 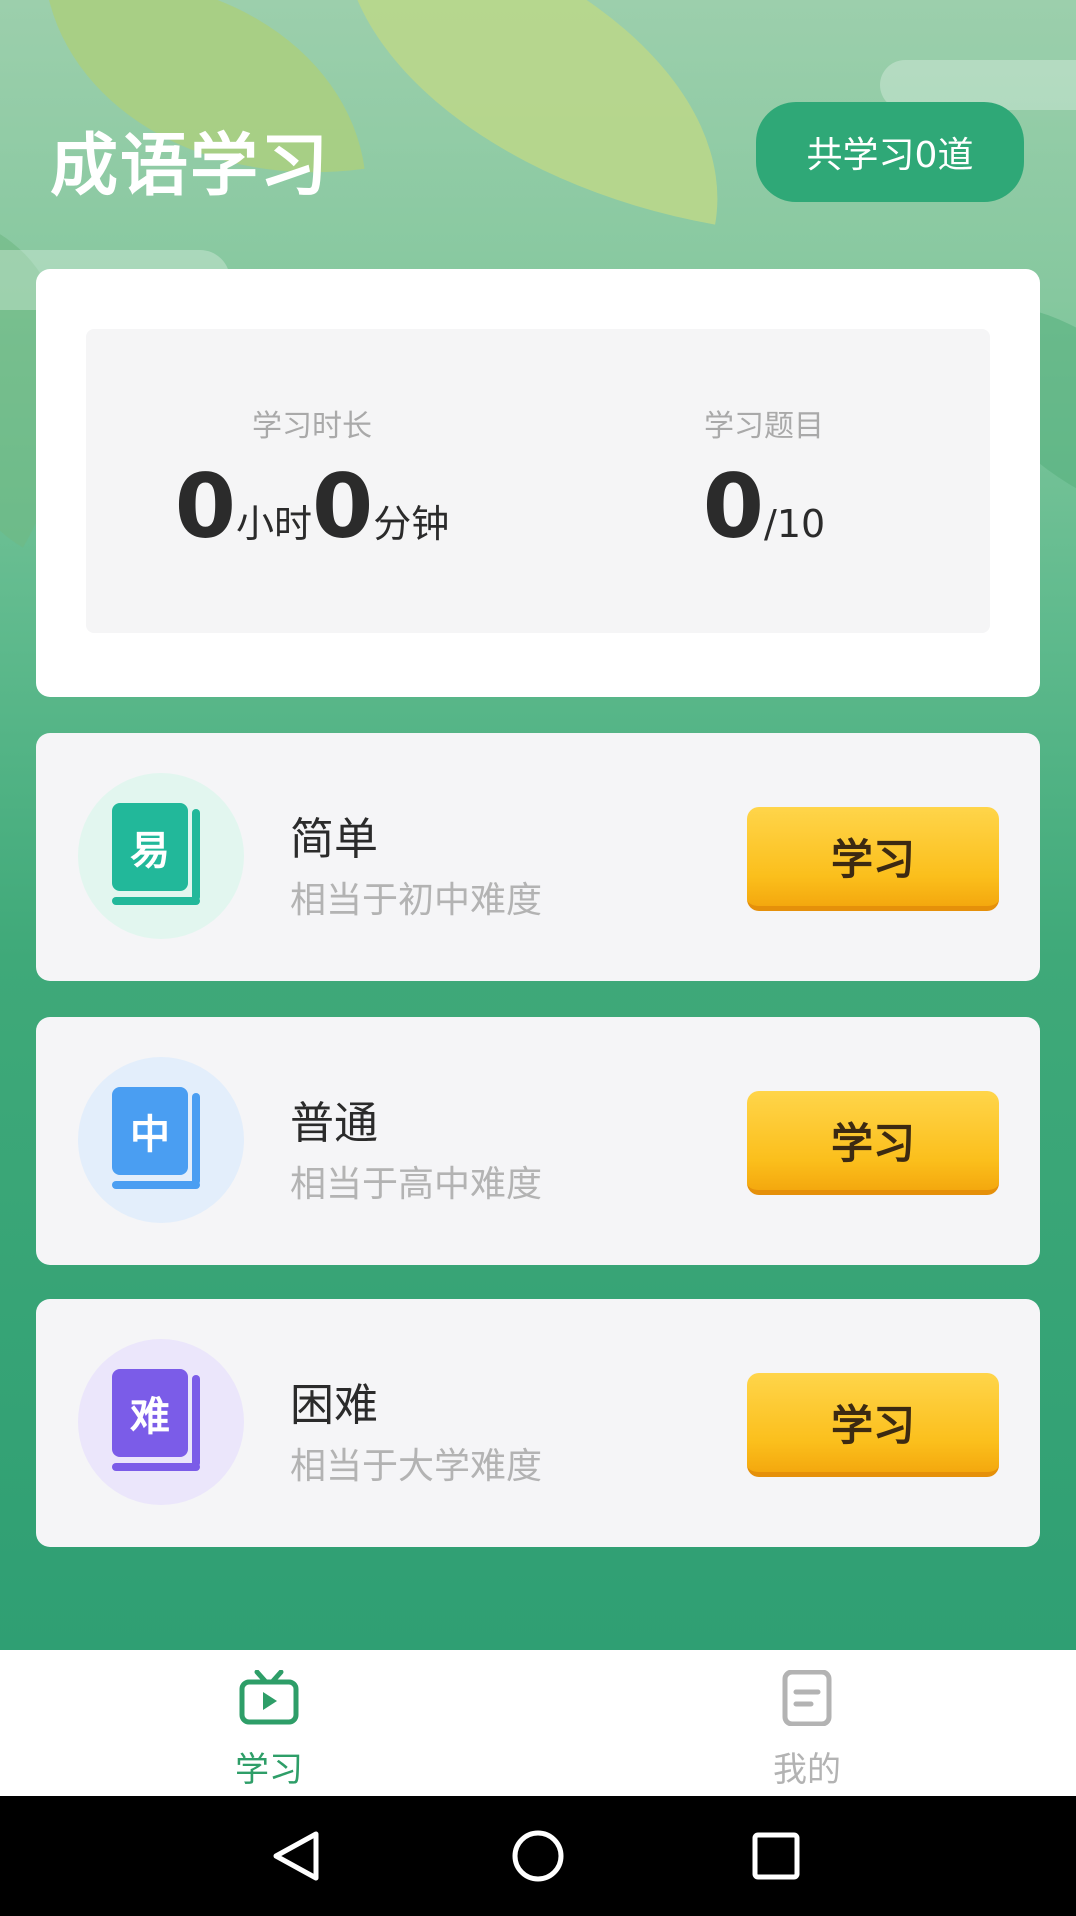 What do you see at coordinates (269, 1697) in the screenshot?
I see `tv-icon` at bounding box center [269, 1697].